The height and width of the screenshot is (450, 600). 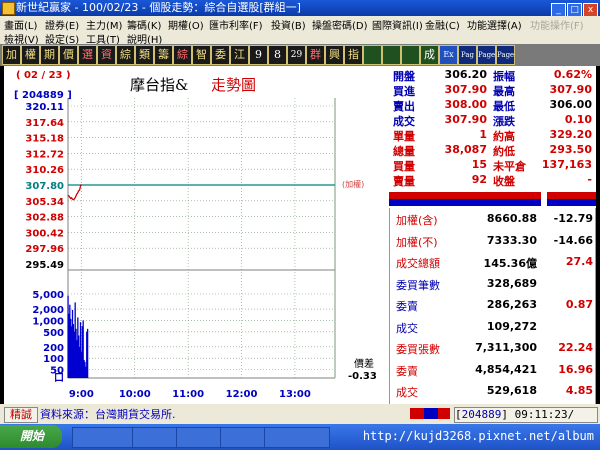 What do you see at coordinates (478, 436) in the screenshot?
I see `watermark-url: http://kujd3268.pixnet.net/album` at bounding box center [478, 436].